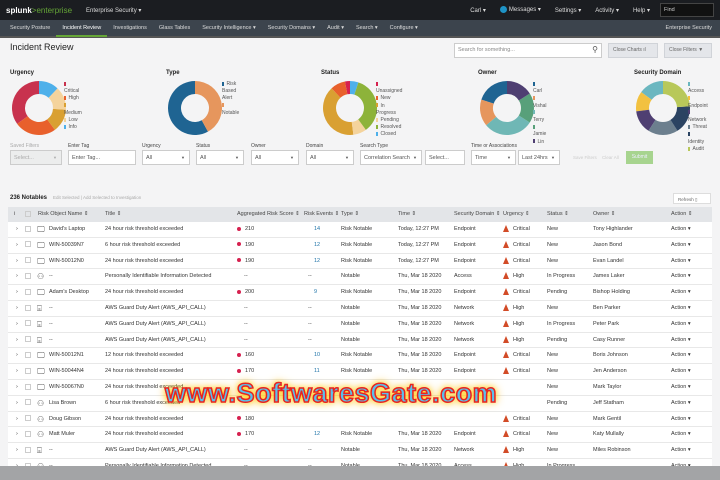 The width and height of the screenshot is (720, 480). I want to click on time-range-select: Last 24hrs ▼, so click(539, 157).